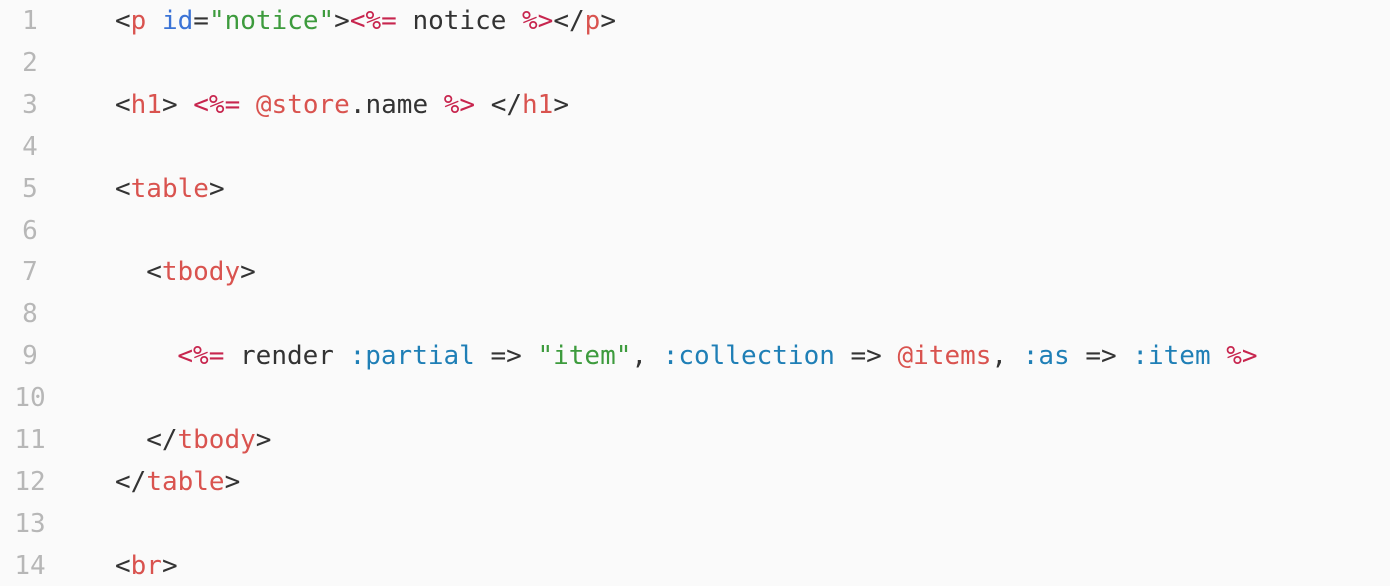 Image resolution: width=1390 pixels, height=586 pixels. Describe the element at coordinates (30, 104) in the screenshot. I see `line-number: 3` at that location.